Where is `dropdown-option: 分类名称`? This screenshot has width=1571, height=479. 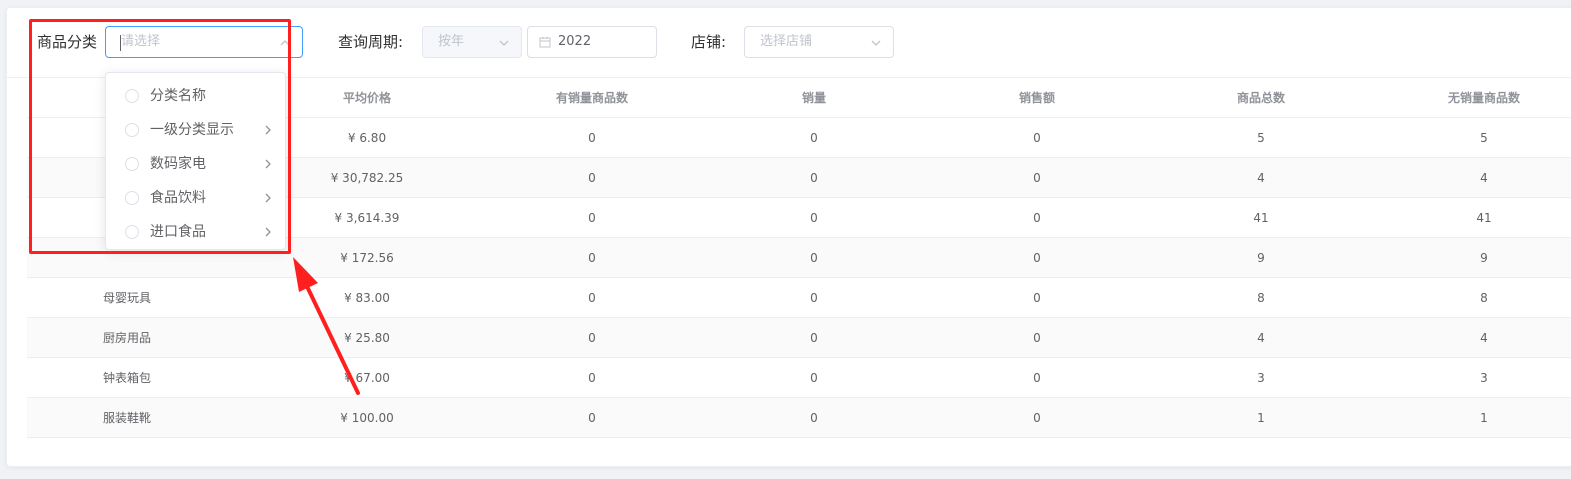 dropdown-option: 分类名称 is located at coordinates (195, 96).